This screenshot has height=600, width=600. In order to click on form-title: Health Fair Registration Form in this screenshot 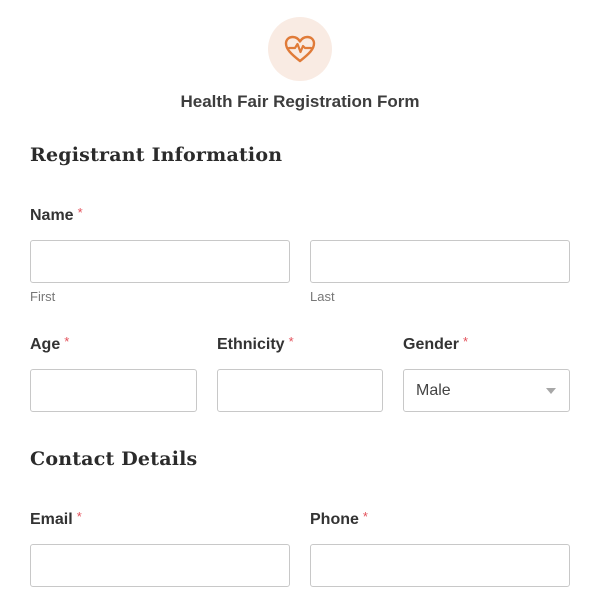, I will do `click(300, 101)`.